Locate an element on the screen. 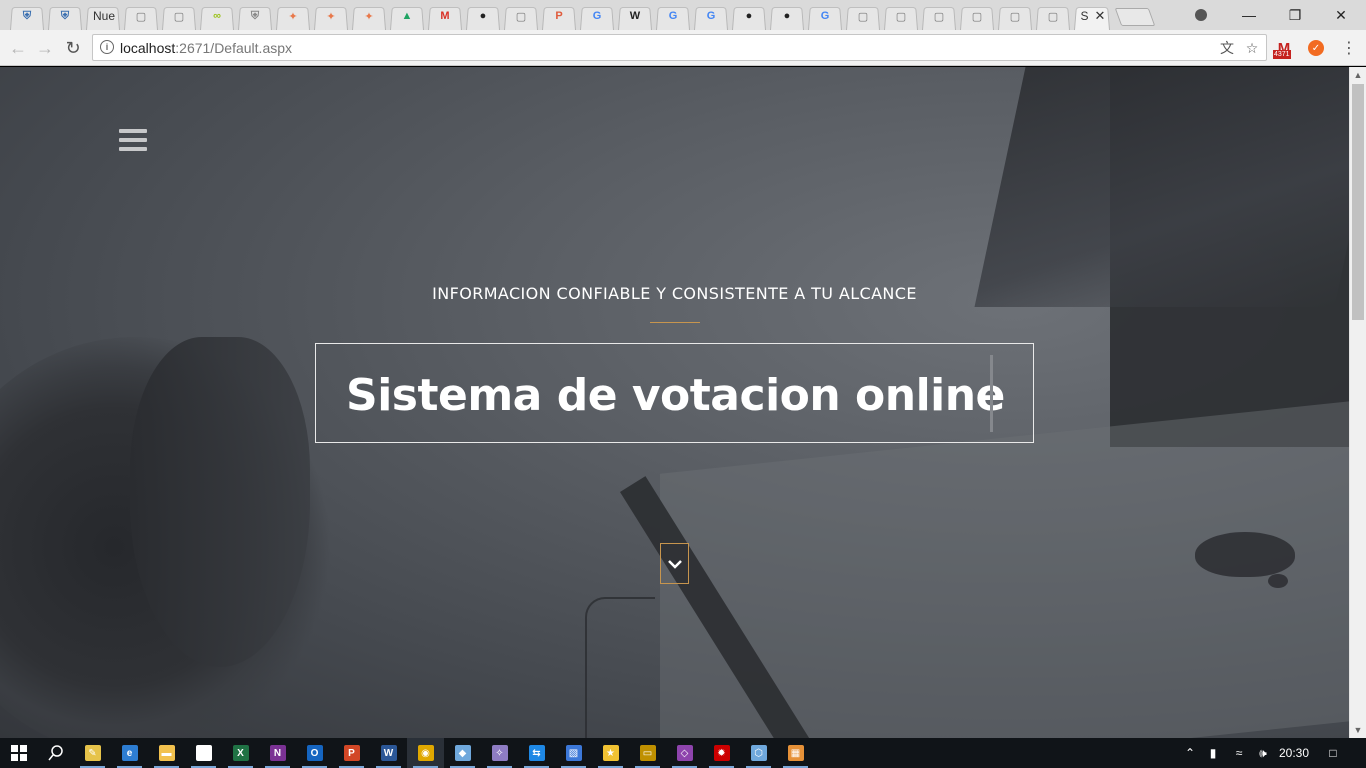 This screenshot has width=1366, height=768. visual-studio-icon: ◇ is located at coordinates (684, 753).